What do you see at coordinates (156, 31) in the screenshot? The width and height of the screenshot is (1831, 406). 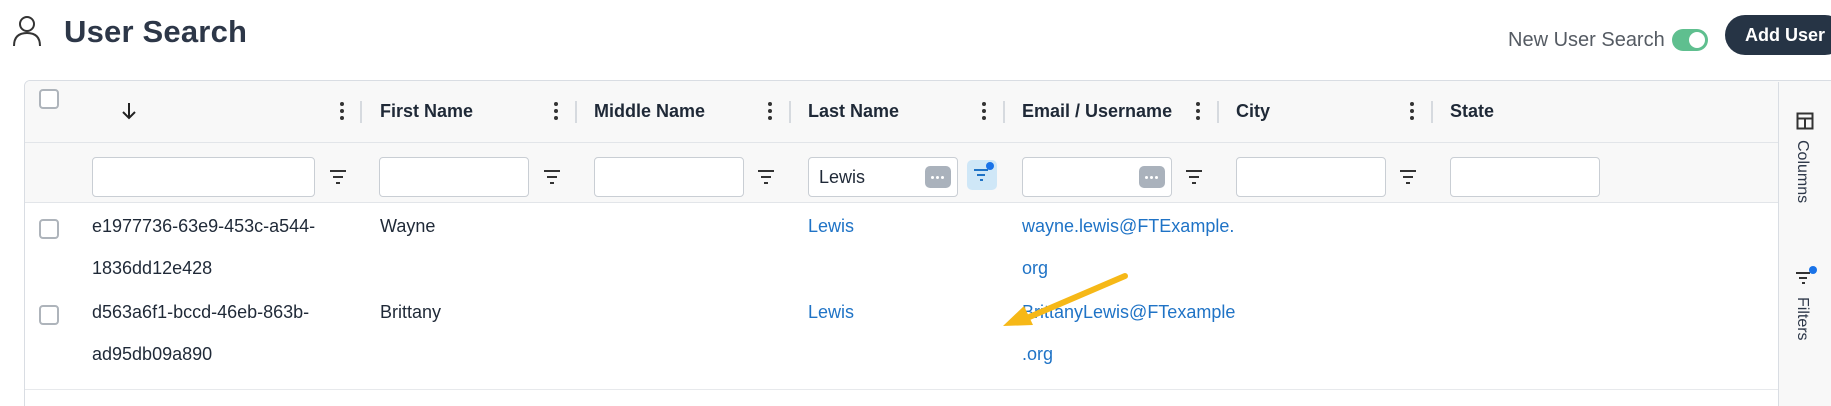 I see `page-title: User Search` at bounding box center [156, 31].